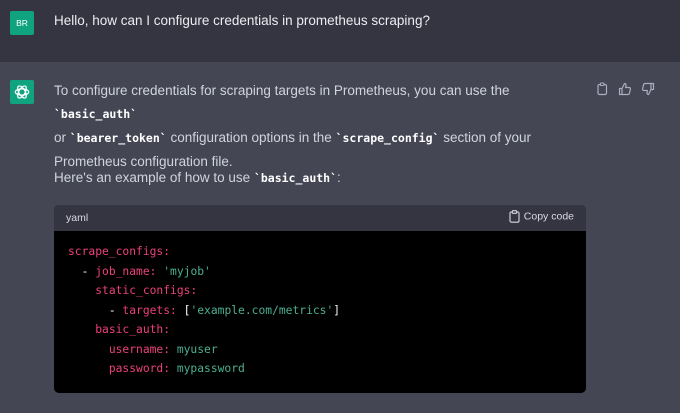 The height and width of the screenshot is (413, 680). I want to click on assistant-avatar, so click(22, 92).